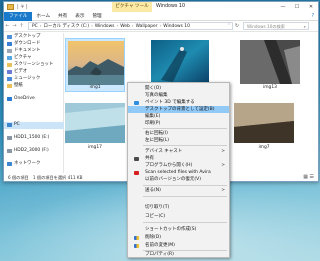 The width and height of the screenshot is (320, 261). I want to click on file-name: img13, so click(270, 87).